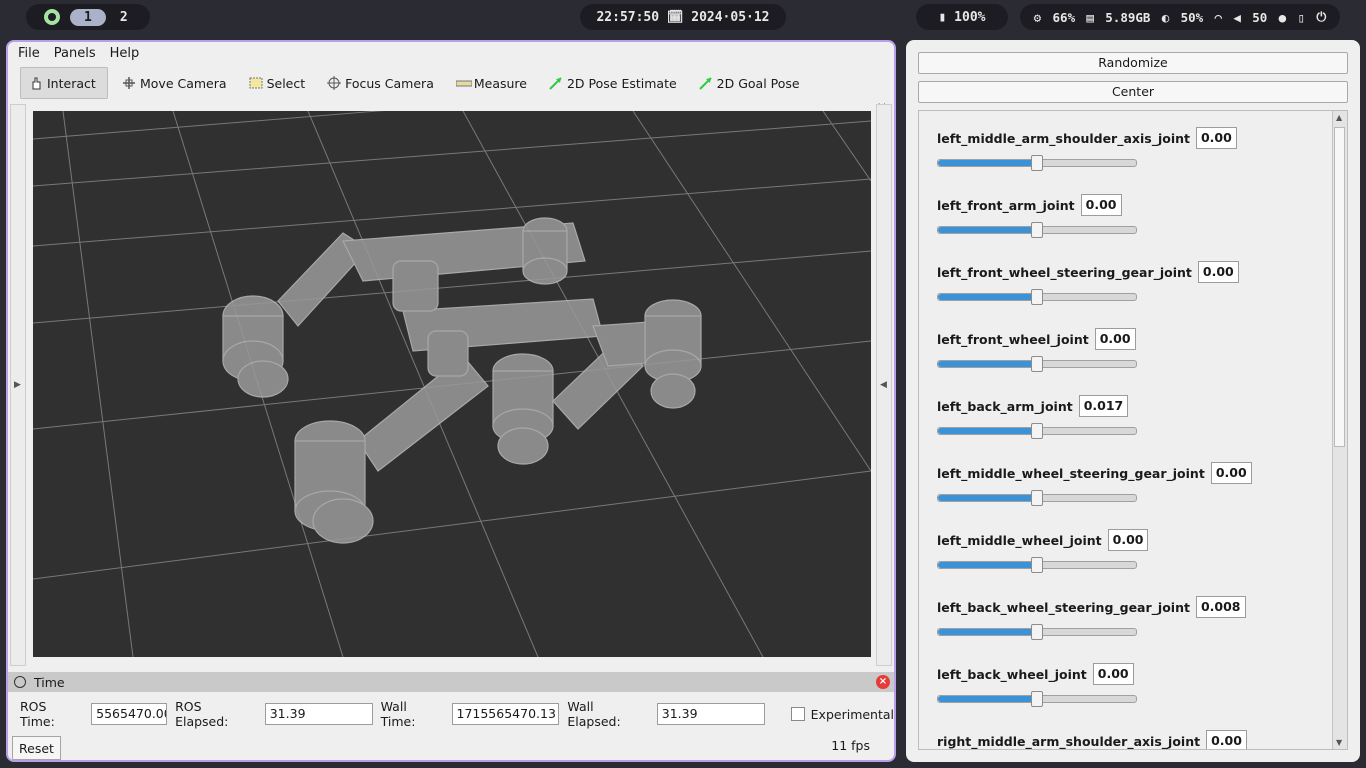  Describe the element at coordinates (1064, 272) in the screenshot. I see `joint-name: left_front_wheel_steering_gear_joint` at that location.